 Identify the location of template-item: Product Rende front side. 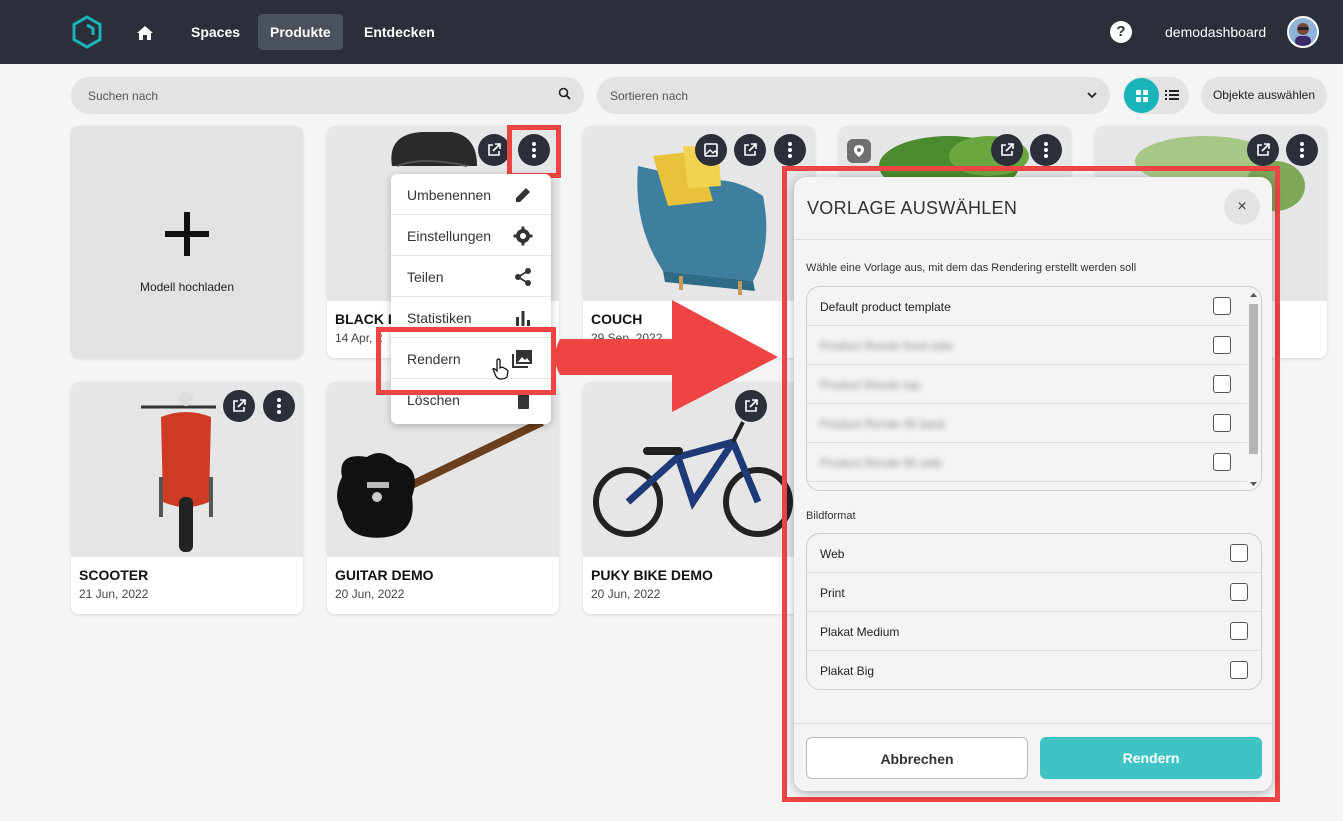
(1027, 345).